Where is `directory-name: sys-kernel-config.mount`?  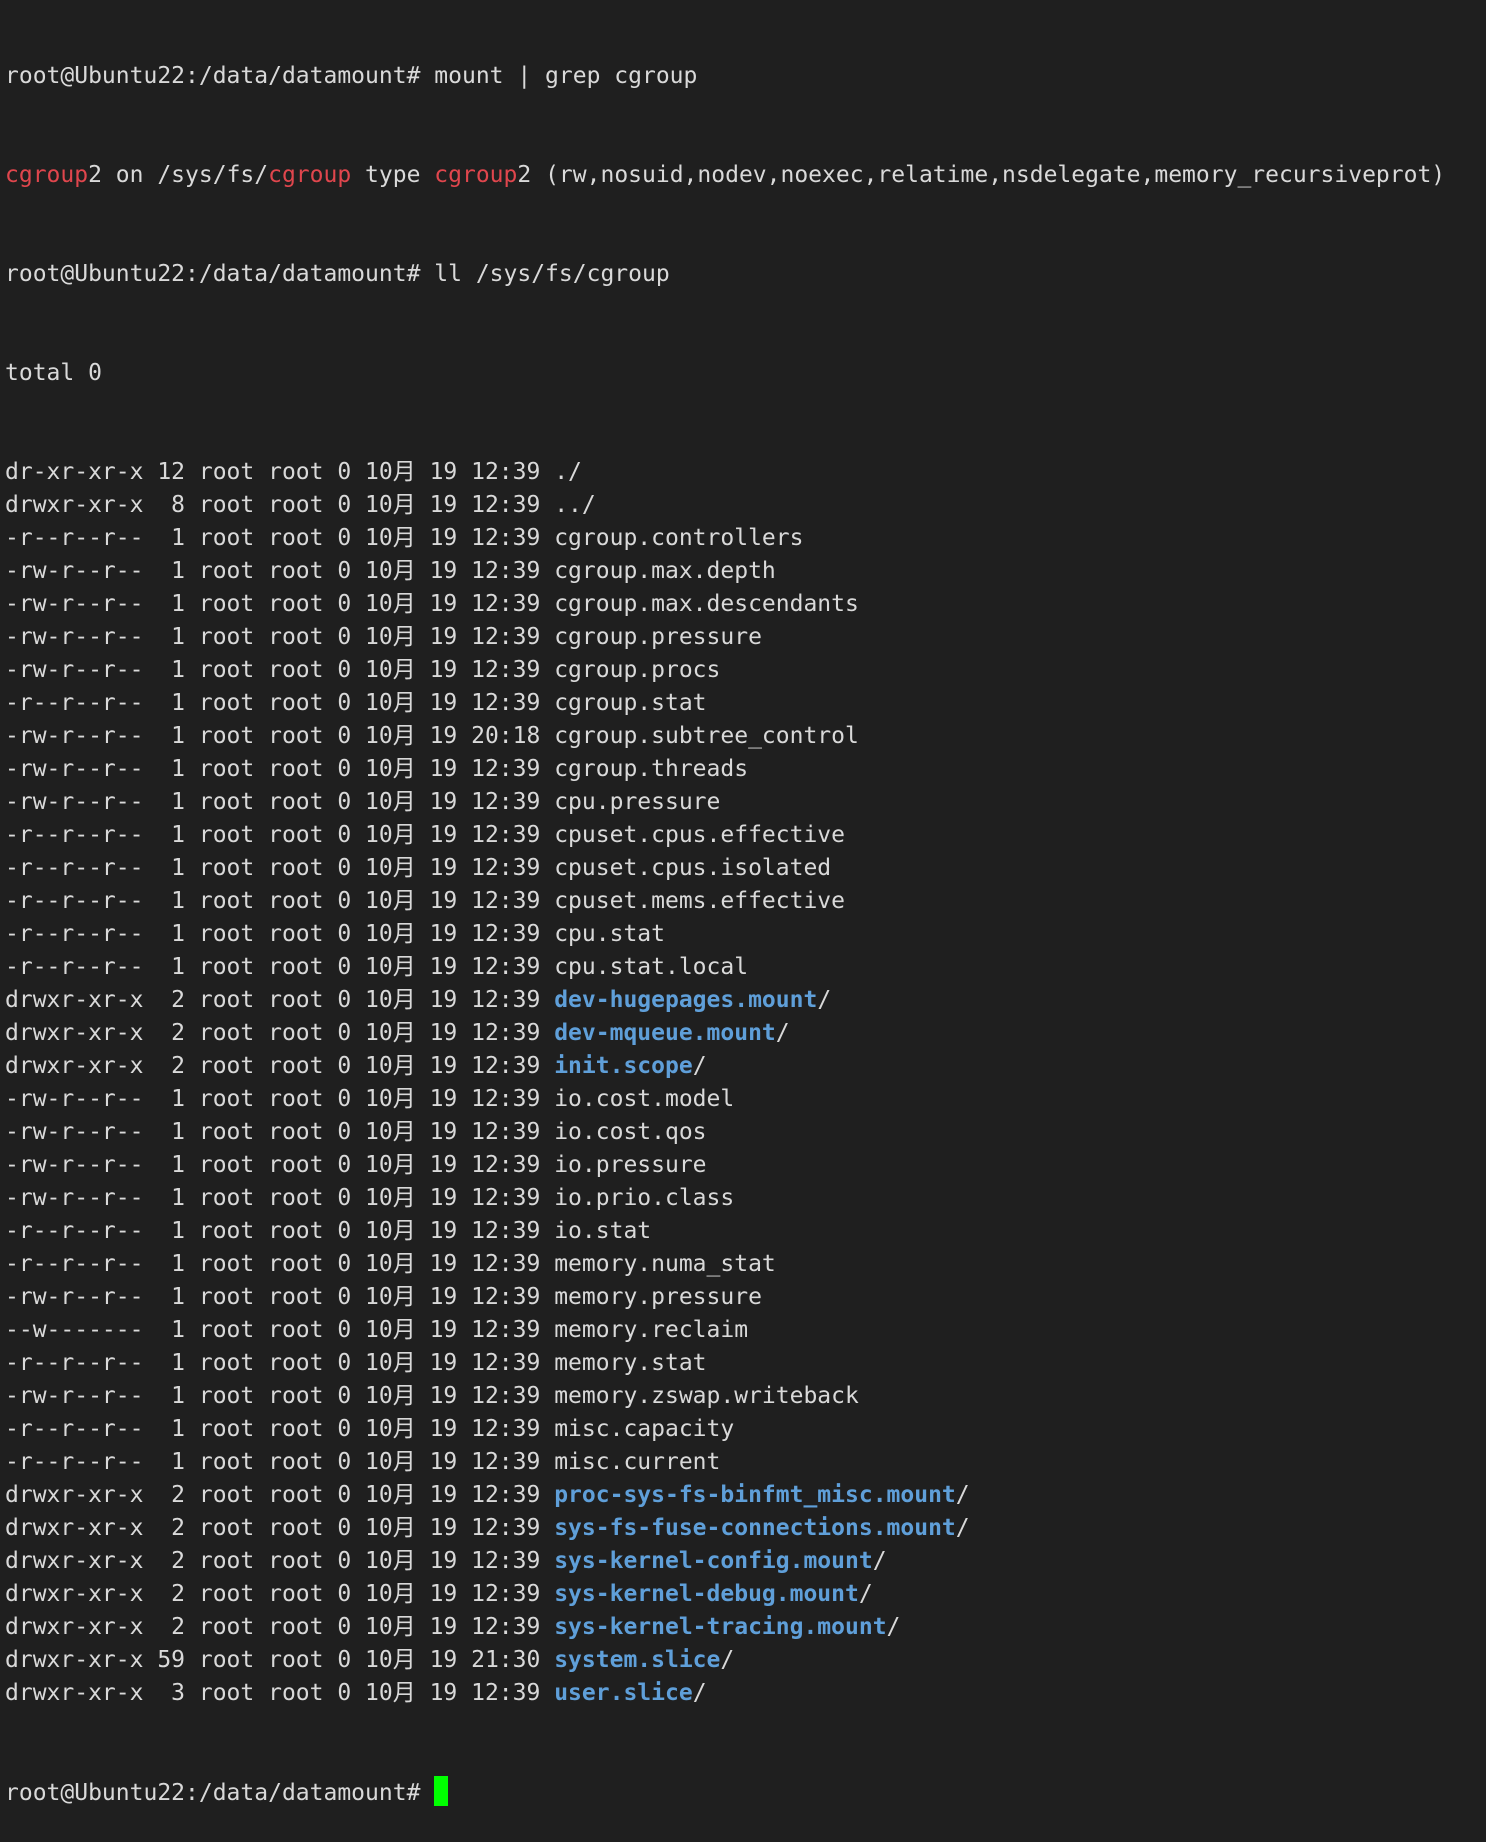
directory-name: sys-kernel-config.mount is located at coordinates (713, 1561).